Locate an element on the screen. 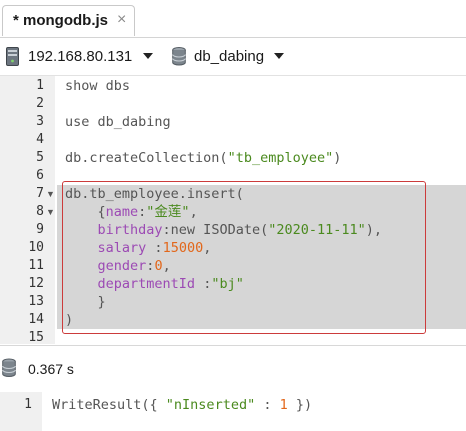 The width and height of the screenshot is (466, 431). close-icon: × is located at coordinates (121, 20).